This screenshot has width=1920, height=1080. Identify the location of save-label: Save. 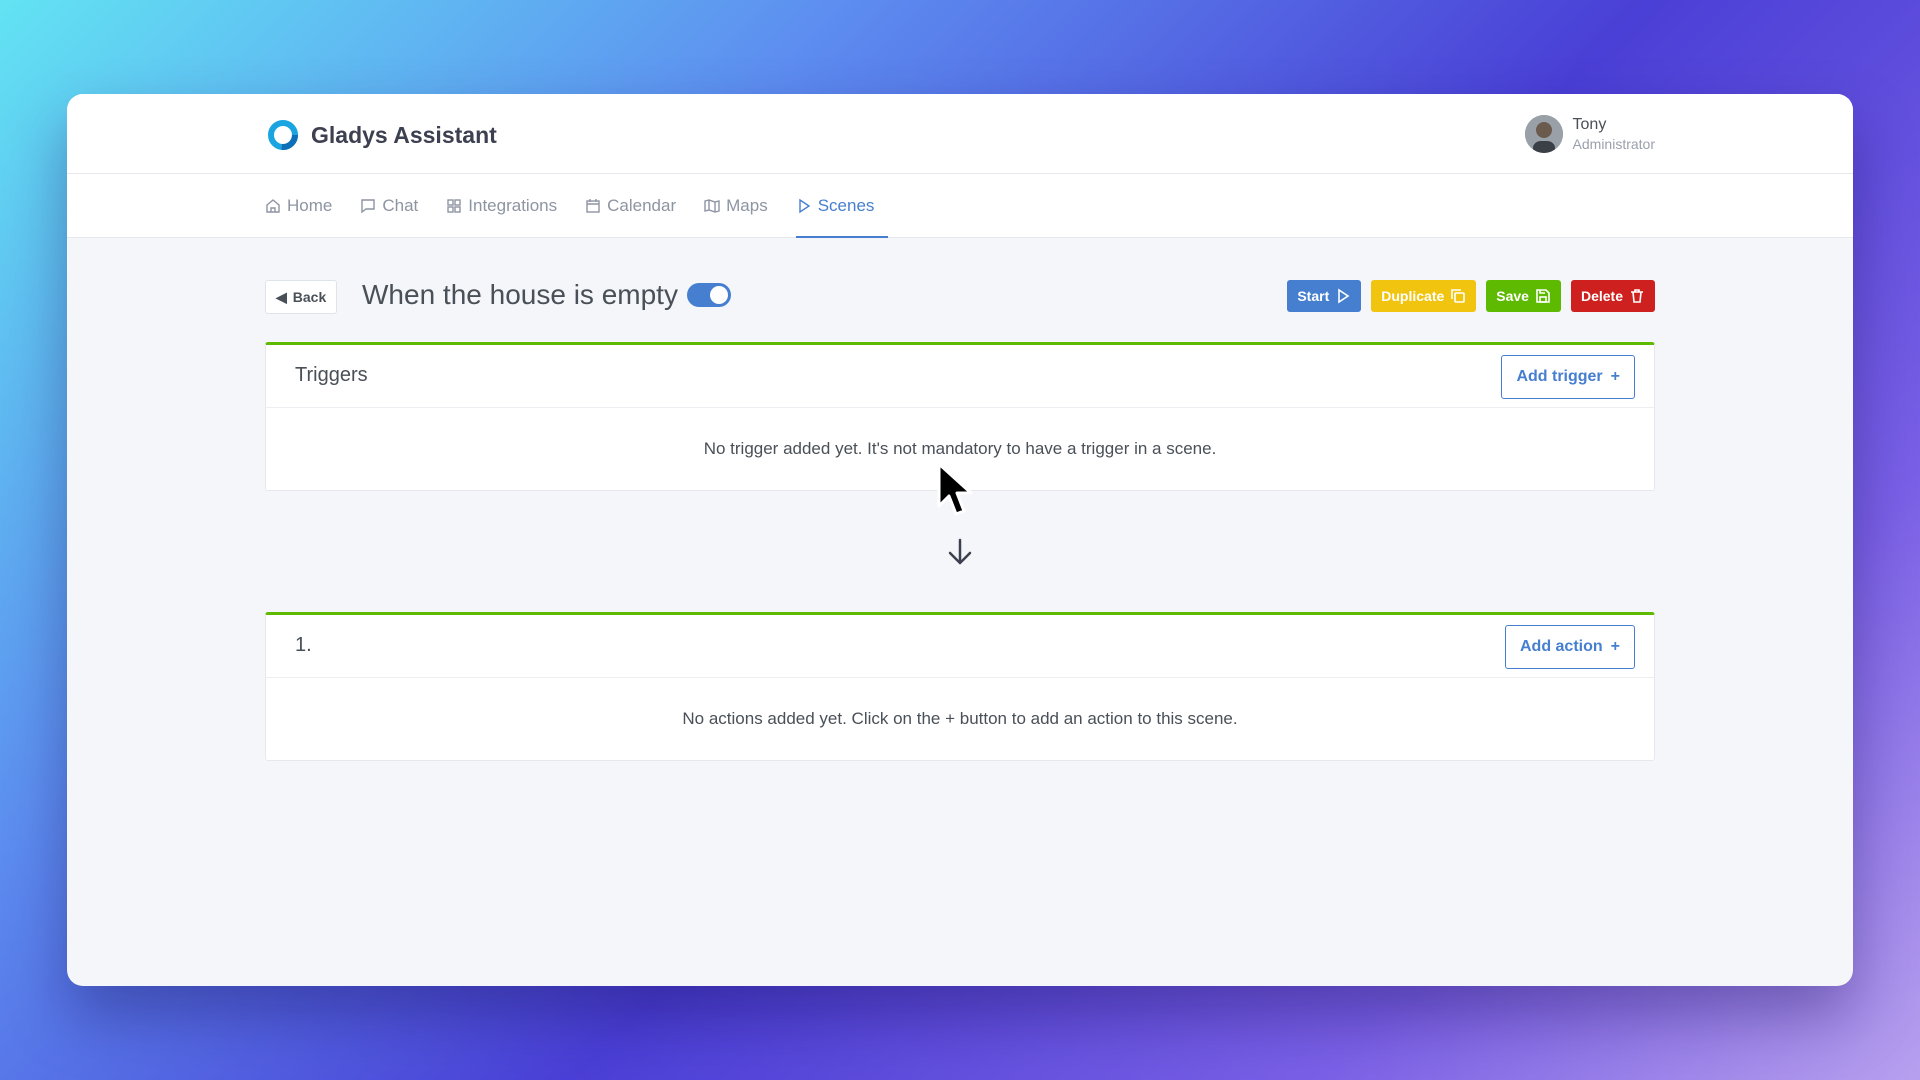
(1512, 296).